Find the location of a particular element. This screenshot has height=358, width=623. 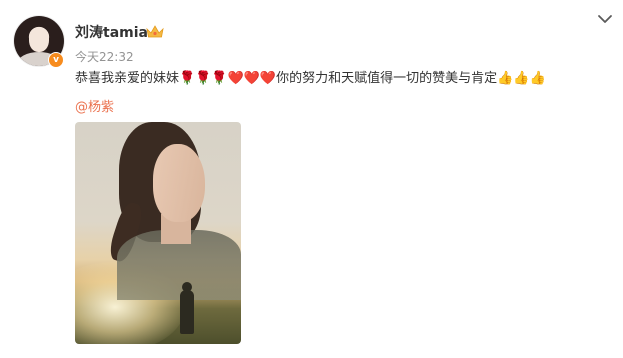

chevron-down-icon is located at coordinates (605, 19).